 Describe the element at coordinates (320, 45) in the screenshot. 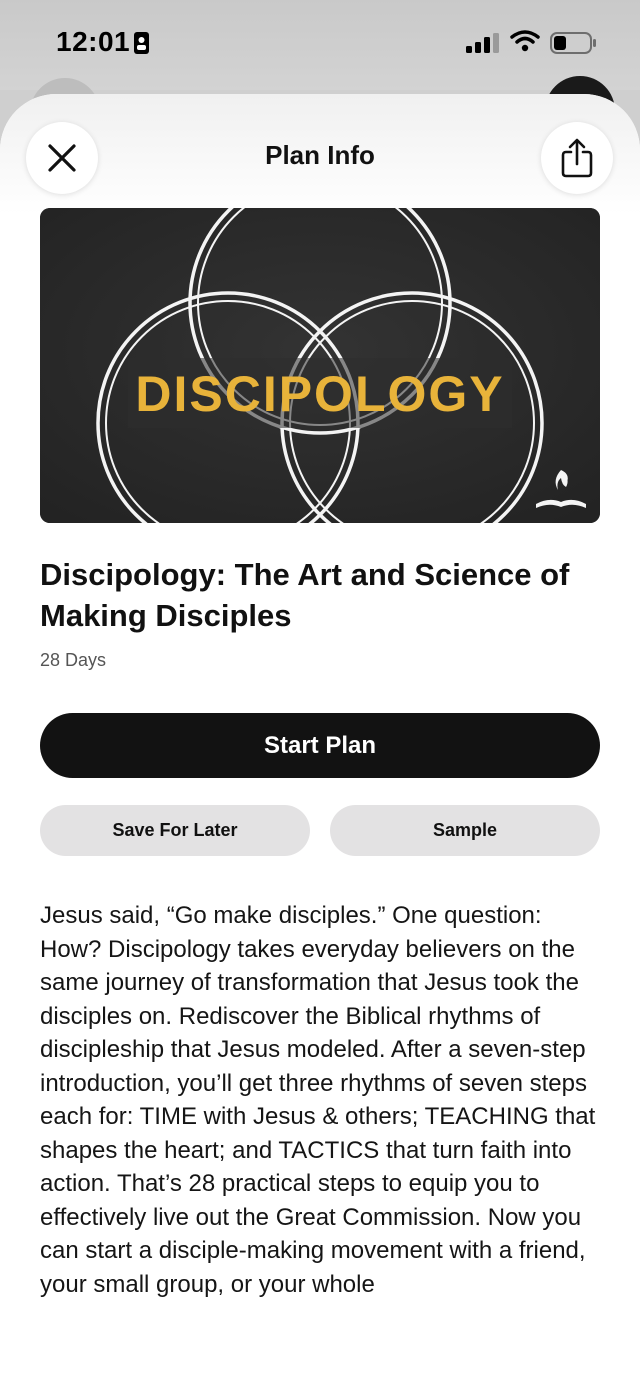

I see `status-bar: 12:01` at that location.